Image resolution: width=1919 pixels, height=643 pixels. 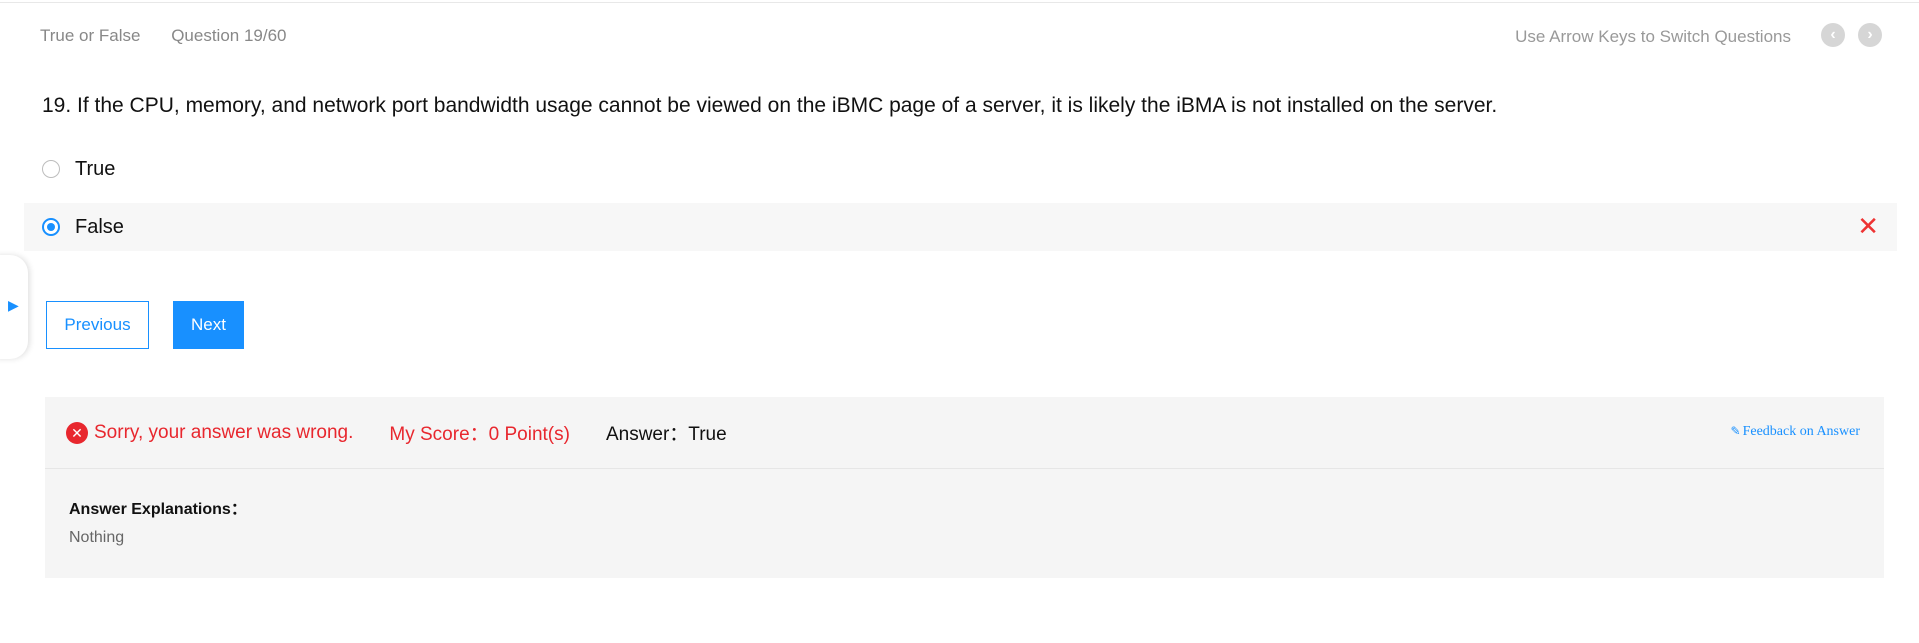 What do you see at coordinates (51, 227) in the screenshot?
I see `radio-false` at bounding box center [51, 227].